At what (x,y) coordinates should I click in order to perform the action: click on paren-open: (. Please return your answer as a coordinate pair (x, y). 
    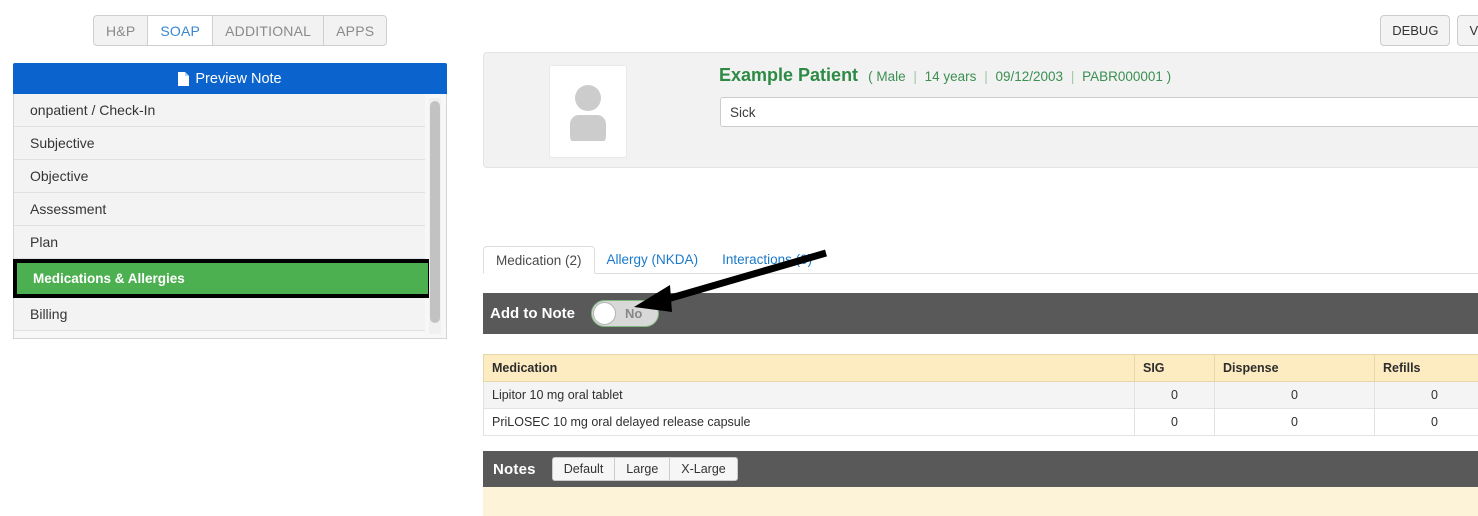
    Looking at the image, I should click on (870, 76).